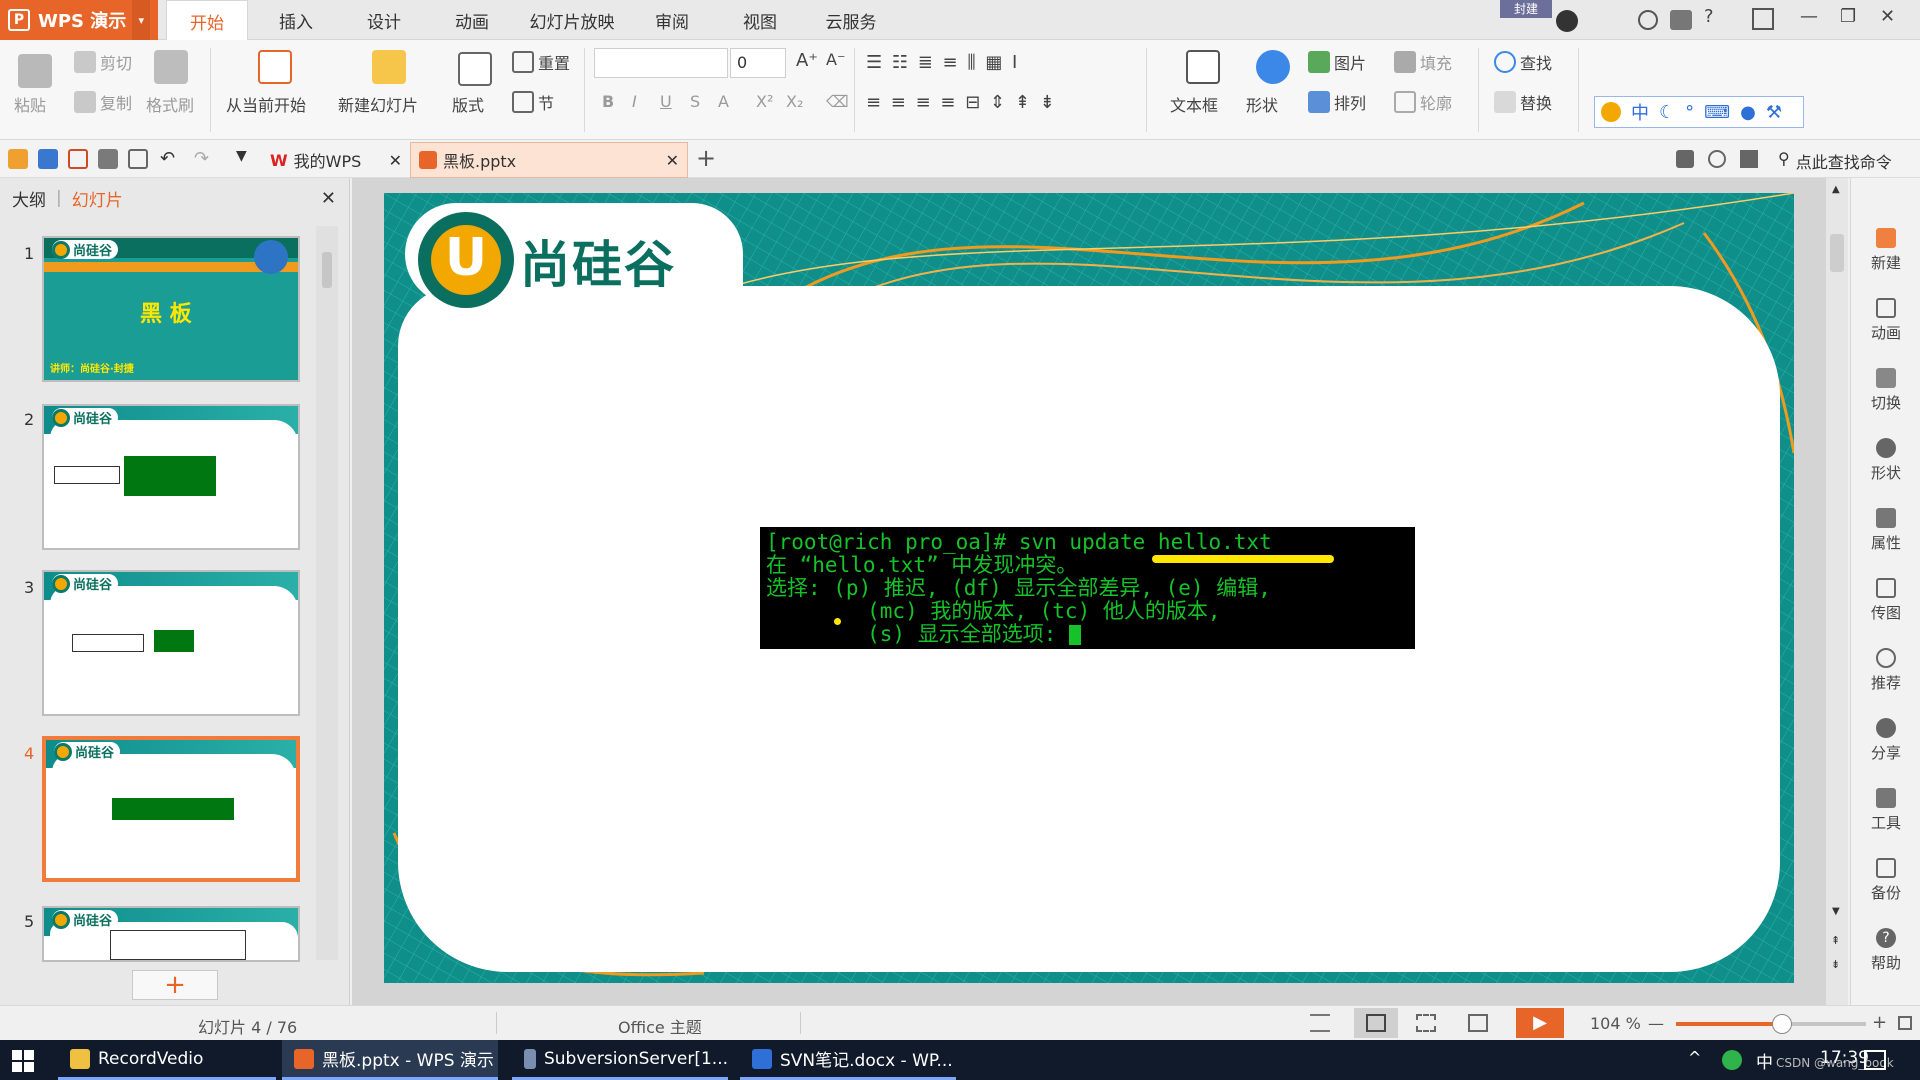 Image resolution: width=1920 pixels, height=1080 pixels. Describe the element at coordinates (336, 160) in the screenshot. I see `doc-tab-my-wps: W 我的WPS ✕` at that location.